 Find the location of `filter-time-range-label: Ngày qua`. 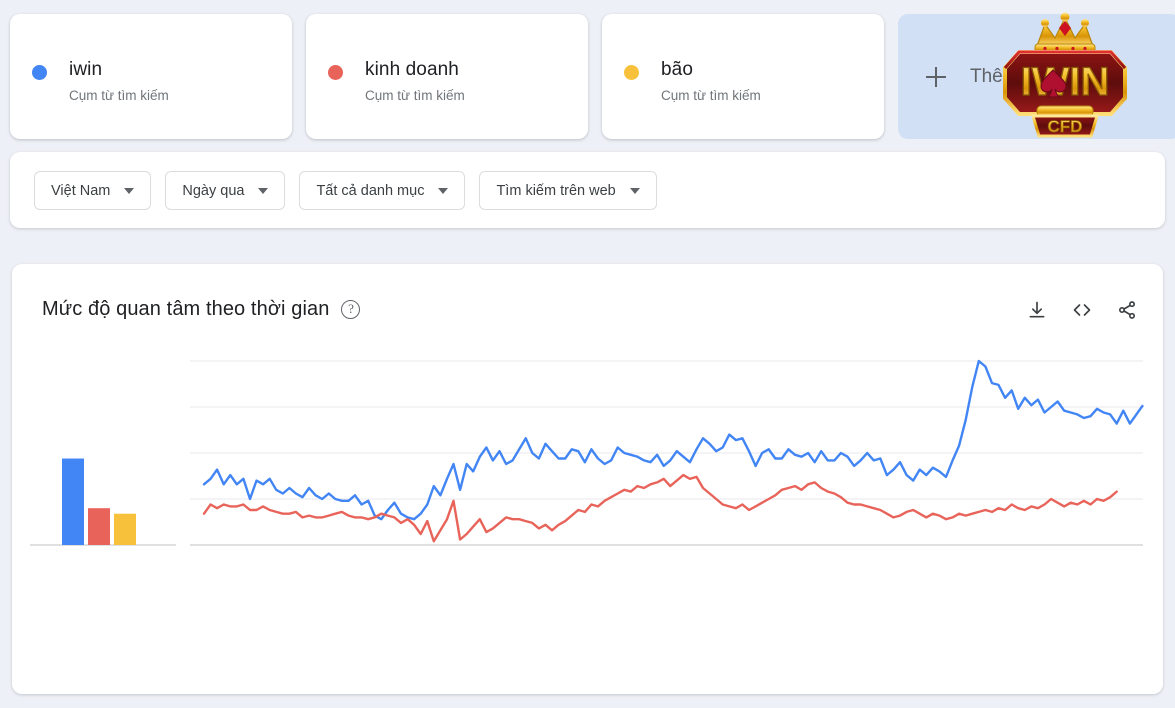

filter-time-range-label: Ngày qua is located at coordinates (213, 190).